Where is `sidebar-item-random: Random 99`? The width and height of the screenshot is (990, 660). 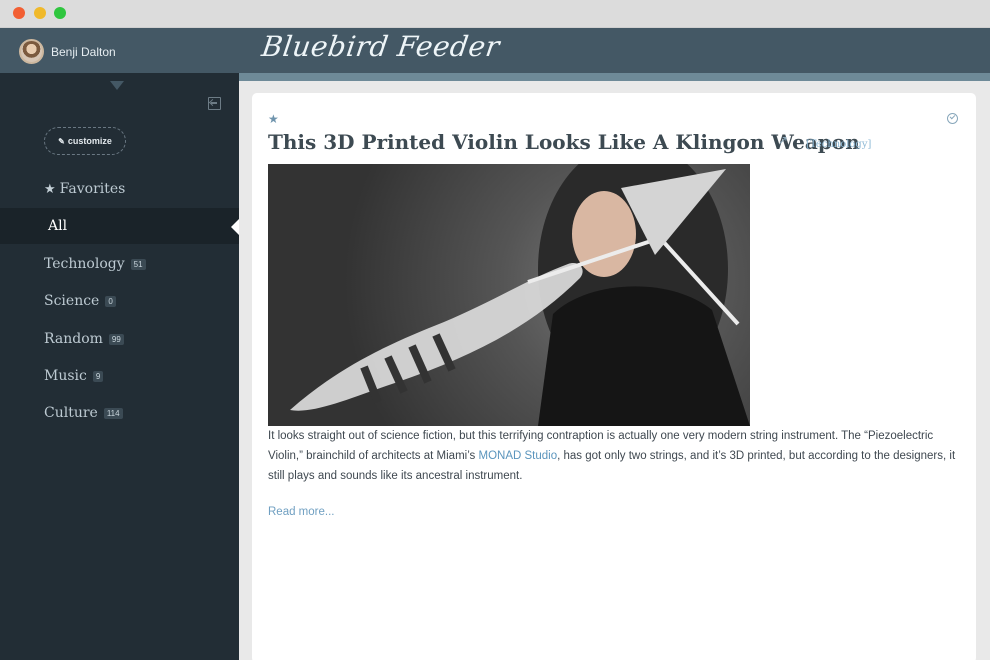
sidebar-item-random: Random 99 is located at coordinates (119, 339).